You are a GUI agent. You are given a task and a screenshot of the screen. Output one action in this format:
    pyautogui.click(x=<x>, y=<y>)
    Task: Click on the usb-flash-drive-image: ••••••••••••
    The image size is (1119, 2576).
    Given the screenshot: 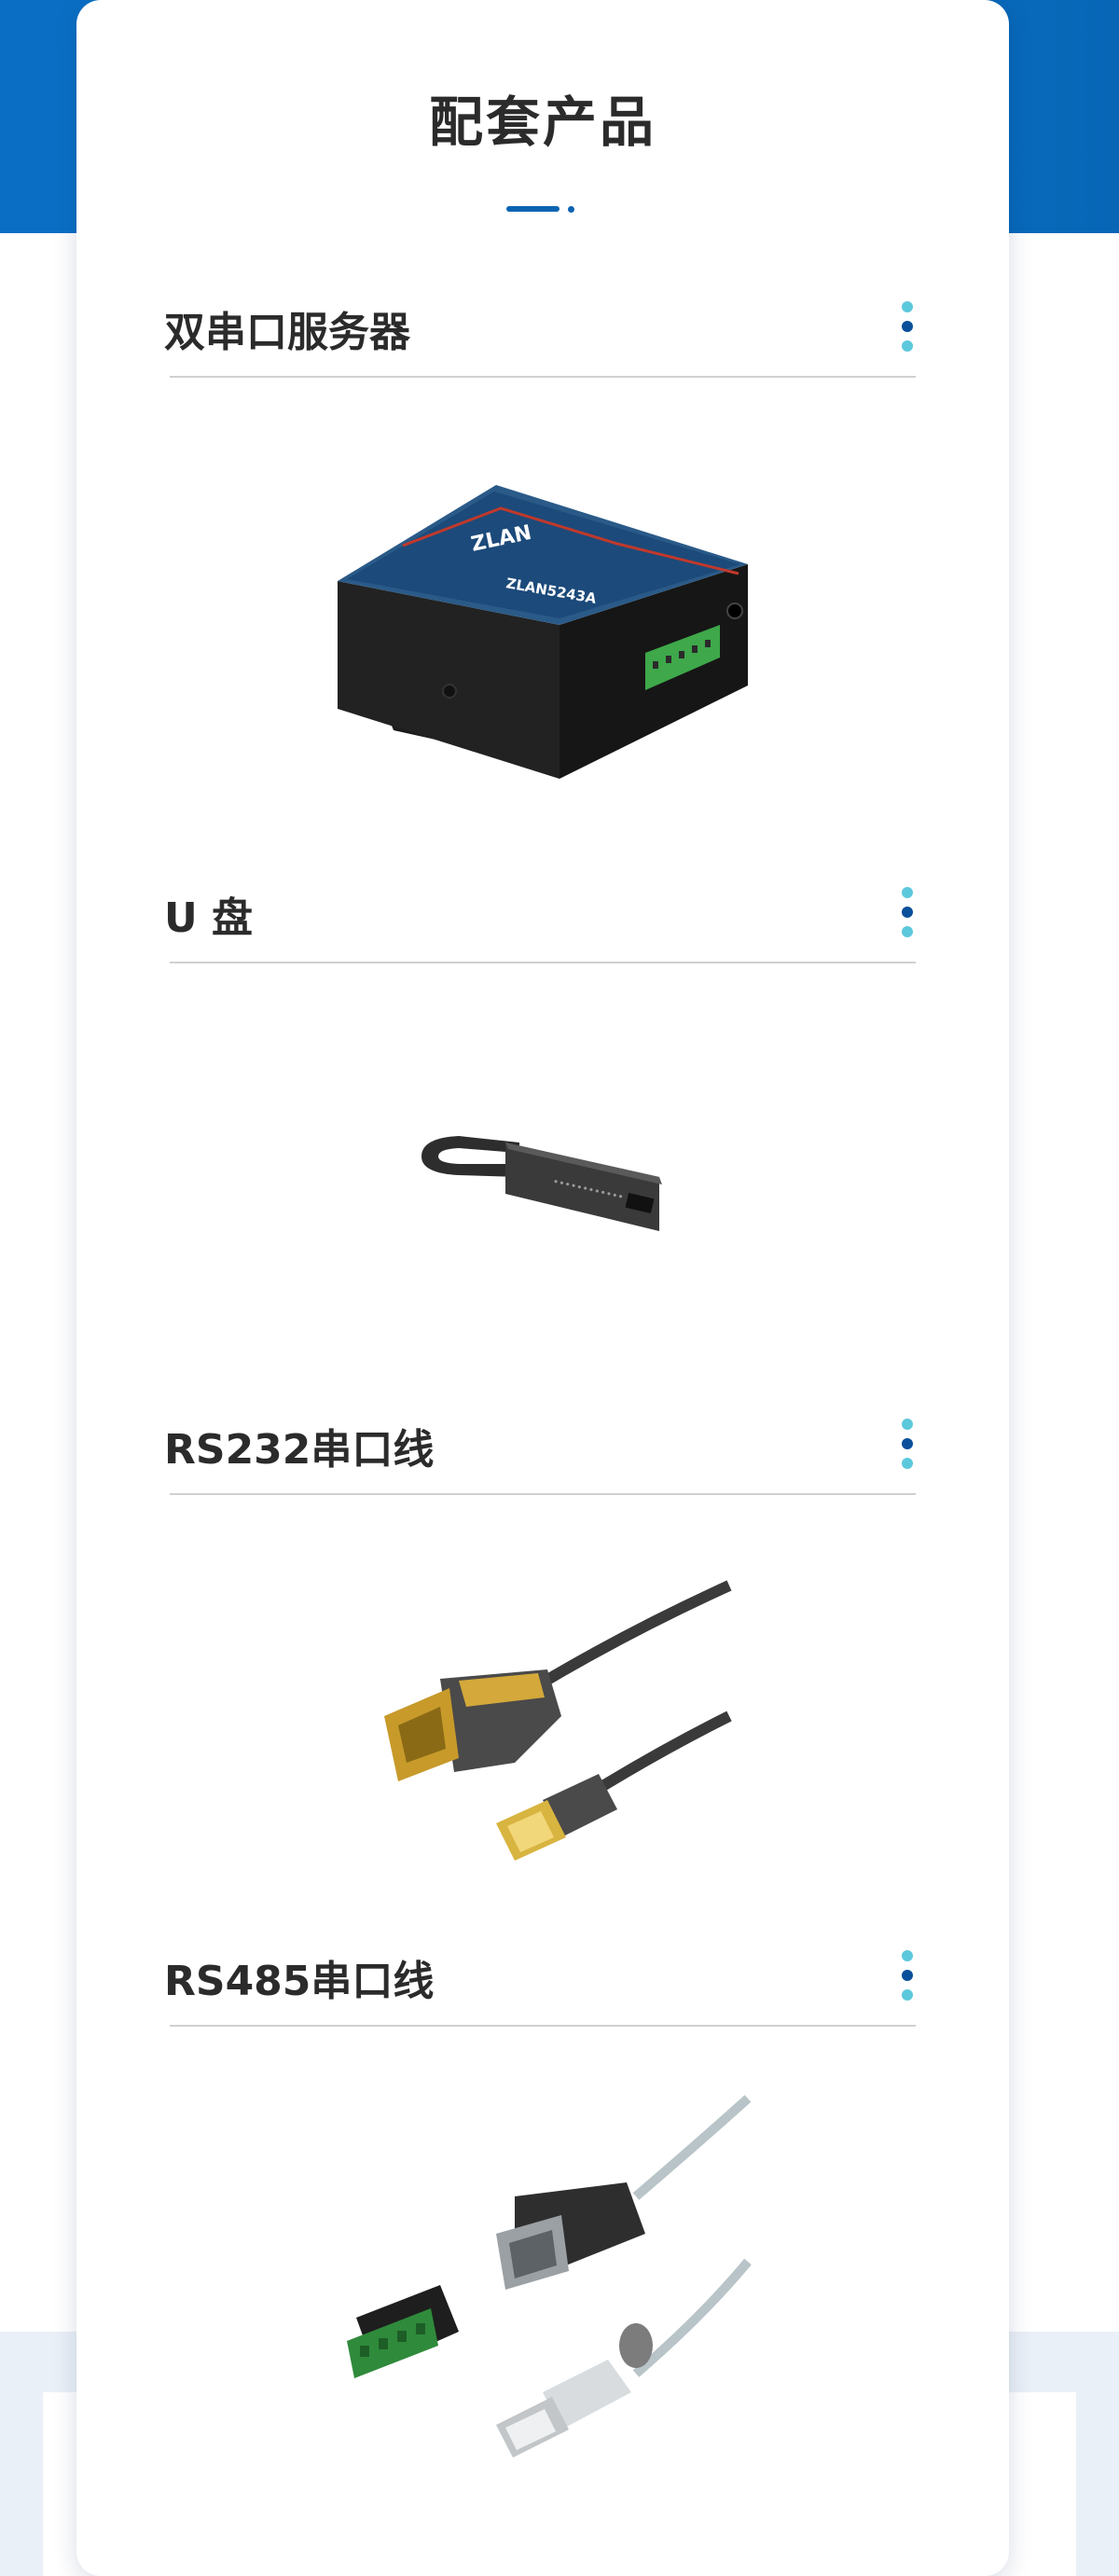 What is the action you would take?
    pyautogui.click(x=542, y=1184)
    